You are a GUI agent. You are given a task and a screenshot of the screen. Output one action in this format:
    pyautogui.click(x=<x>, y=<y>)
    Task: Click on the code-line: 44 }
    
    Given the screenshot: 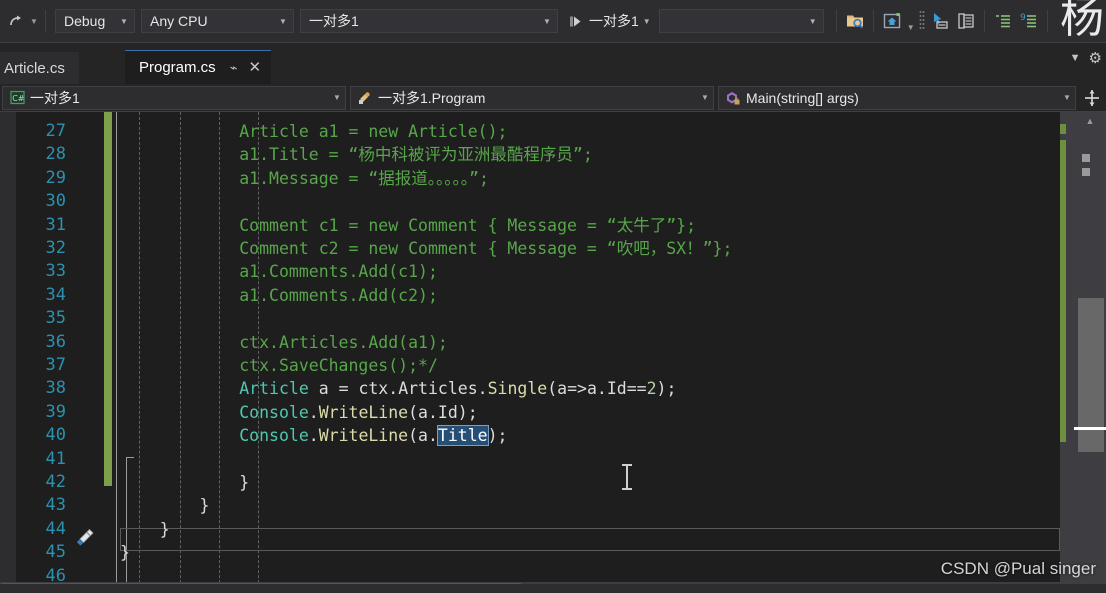 What is the action you would take?
    pyautogui.click(x=538, y=529)
    